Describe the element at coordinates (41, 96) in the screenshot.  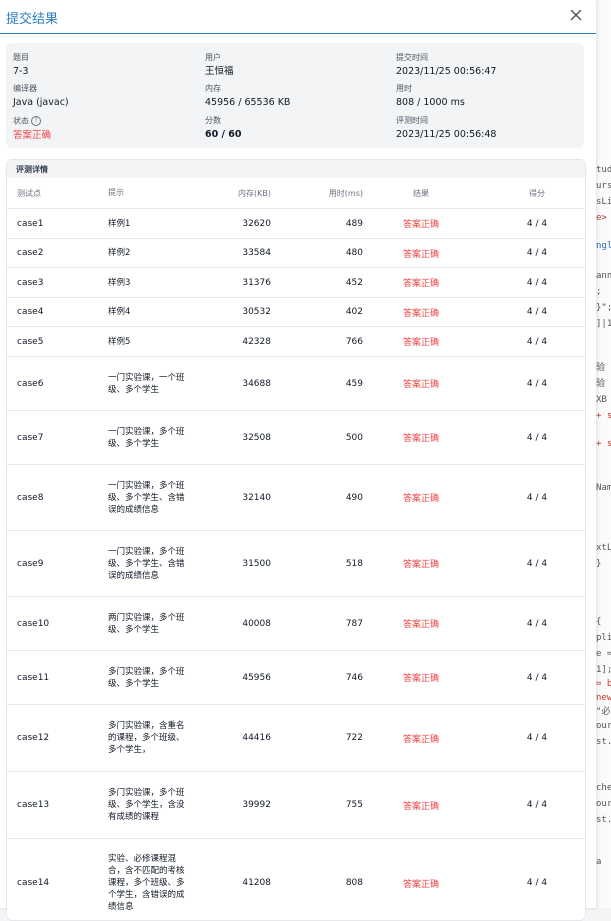
I see `info-compiler: 编译器 Java (javac)` at that location.